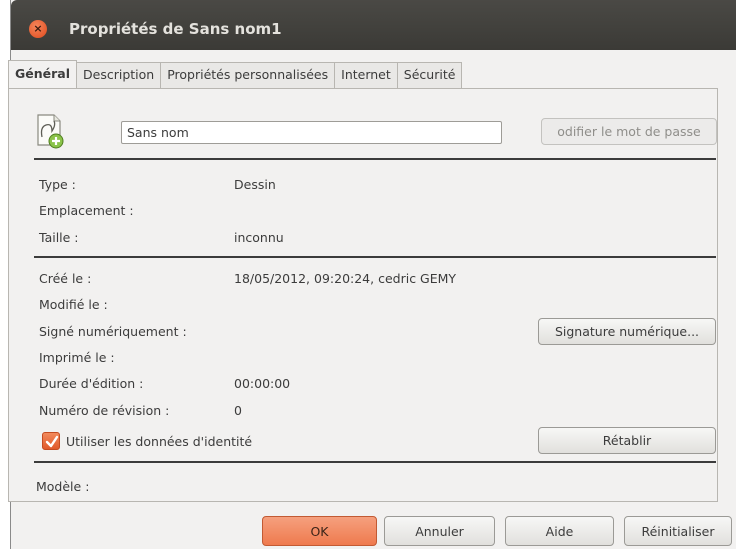  I want to click on type-label: Type :, so click(57, 184).